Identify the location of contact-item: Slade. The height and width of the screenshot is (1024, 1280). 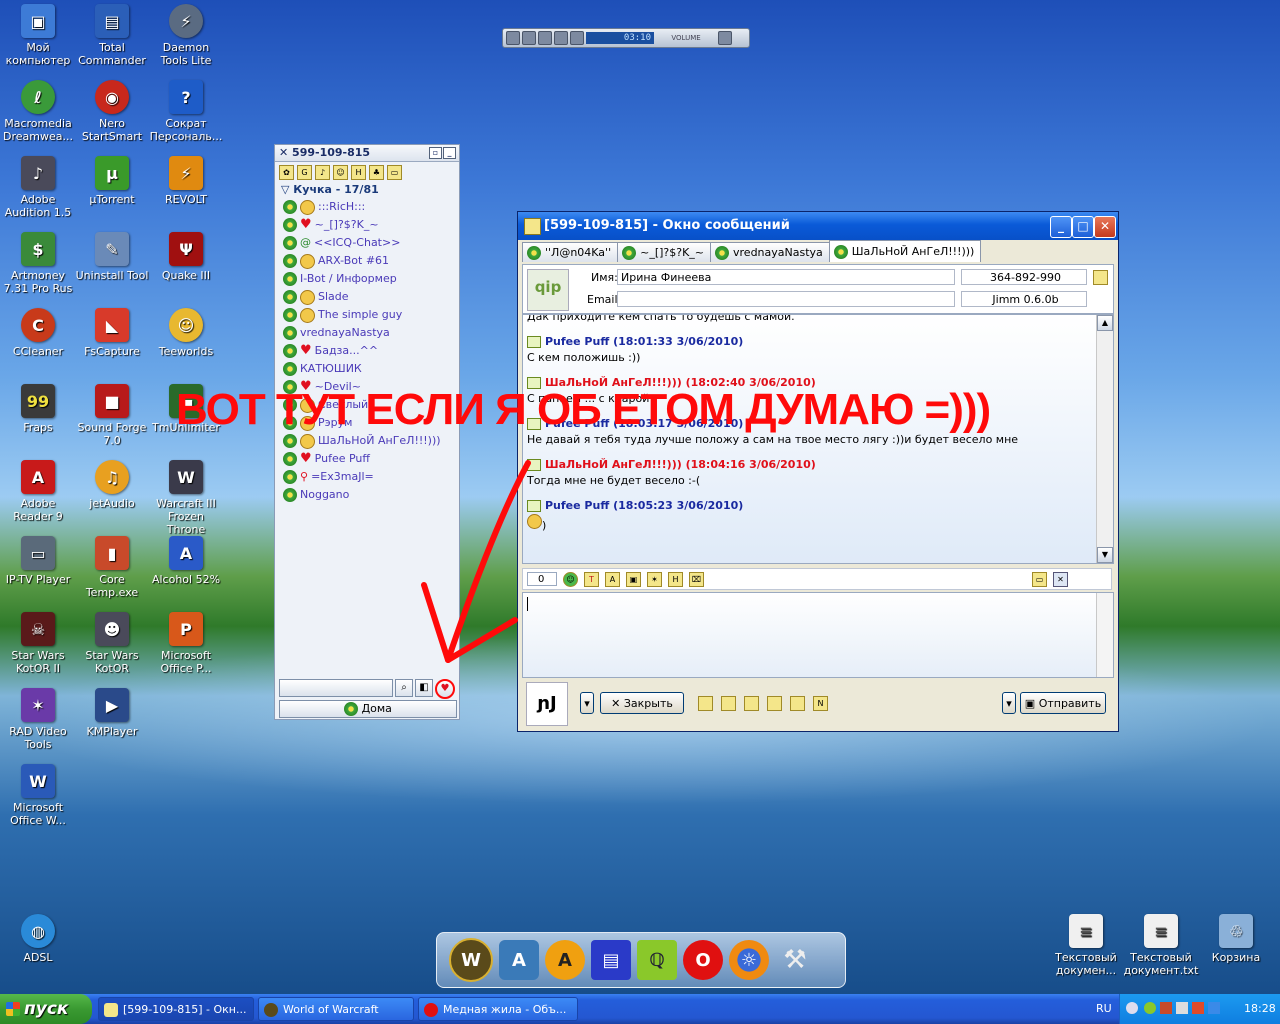
(367, 297).